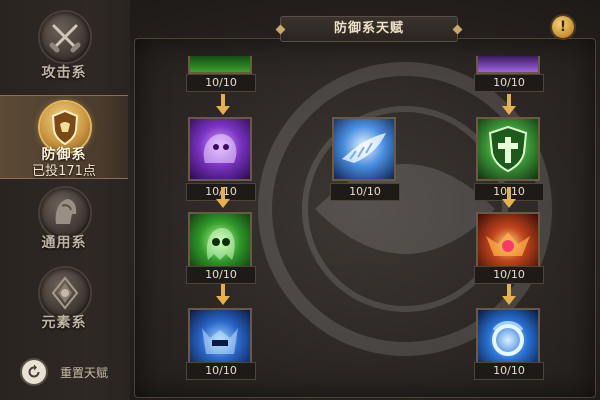  Describe the element at coordinates (64, 171) in the screenshot. I see `defense-points-spent: 已投171点` at that location.